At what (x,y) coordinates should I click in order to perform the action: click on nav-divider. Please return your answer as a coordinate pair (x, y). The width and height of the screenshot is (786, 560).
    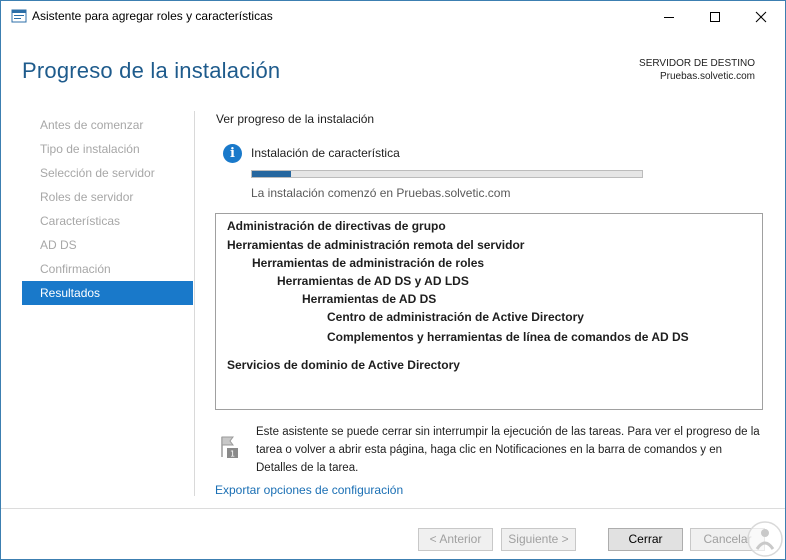
    Looking at the image, I should click on (194, 303).